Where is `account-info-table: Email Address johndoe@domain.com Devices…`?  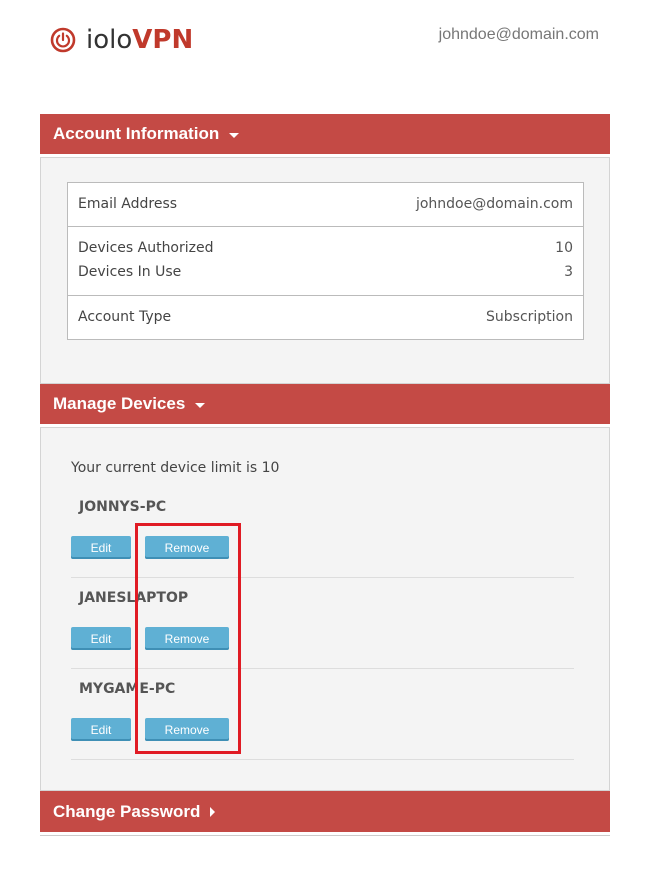 account-info-table: Email Address johndoe@domain.com Devices… is located at coordinates (325, 261).